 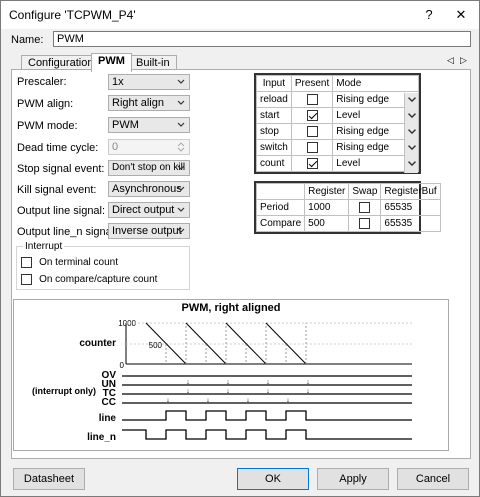 What do you see at coordinates (67, 232) in the screenshot?
I see `output-line-n-label: Output line_n signal:` at bounding box center [67, 232].